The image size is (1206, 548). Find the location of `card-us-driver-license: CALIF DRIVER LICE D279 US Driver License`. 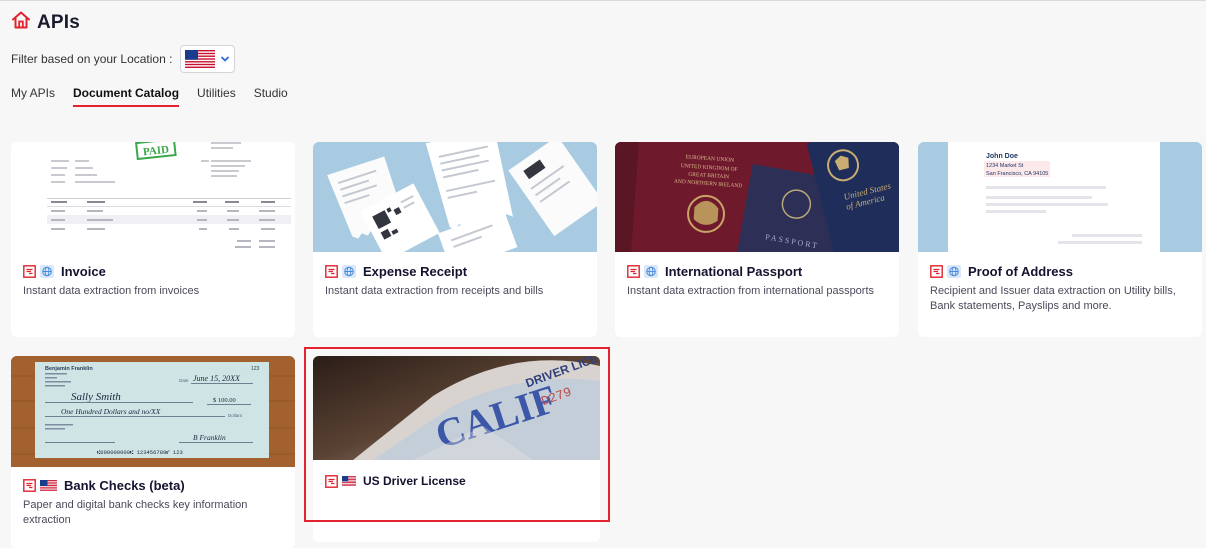

card-us-driver-license: CALIF DRIVER LICE D279 US Driver License is located at coordinates (456, 449).